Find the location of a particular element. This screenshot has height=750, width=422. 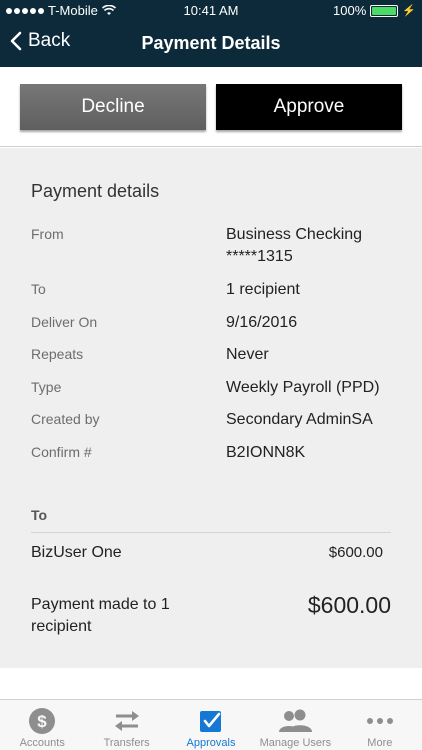

to-label: To is located at coordinates (38, 289).